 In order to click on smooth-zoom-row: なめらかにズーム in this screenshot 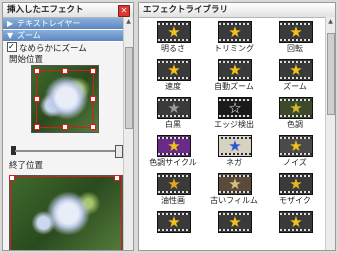, I will do `click(68, 47)`.